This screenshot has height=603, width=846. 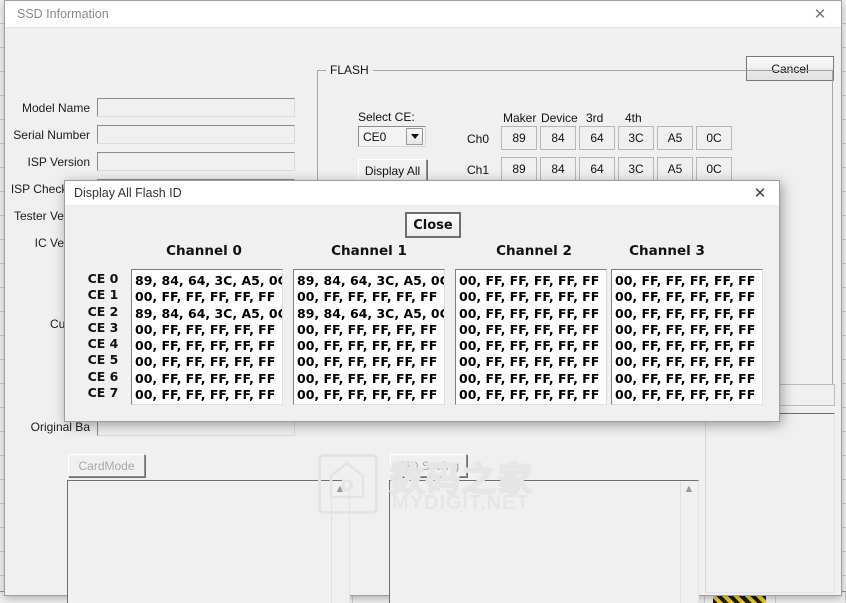 I want to click on card-mode-log-scrollbar: ▲ ▼, so click(x=339, y=542).